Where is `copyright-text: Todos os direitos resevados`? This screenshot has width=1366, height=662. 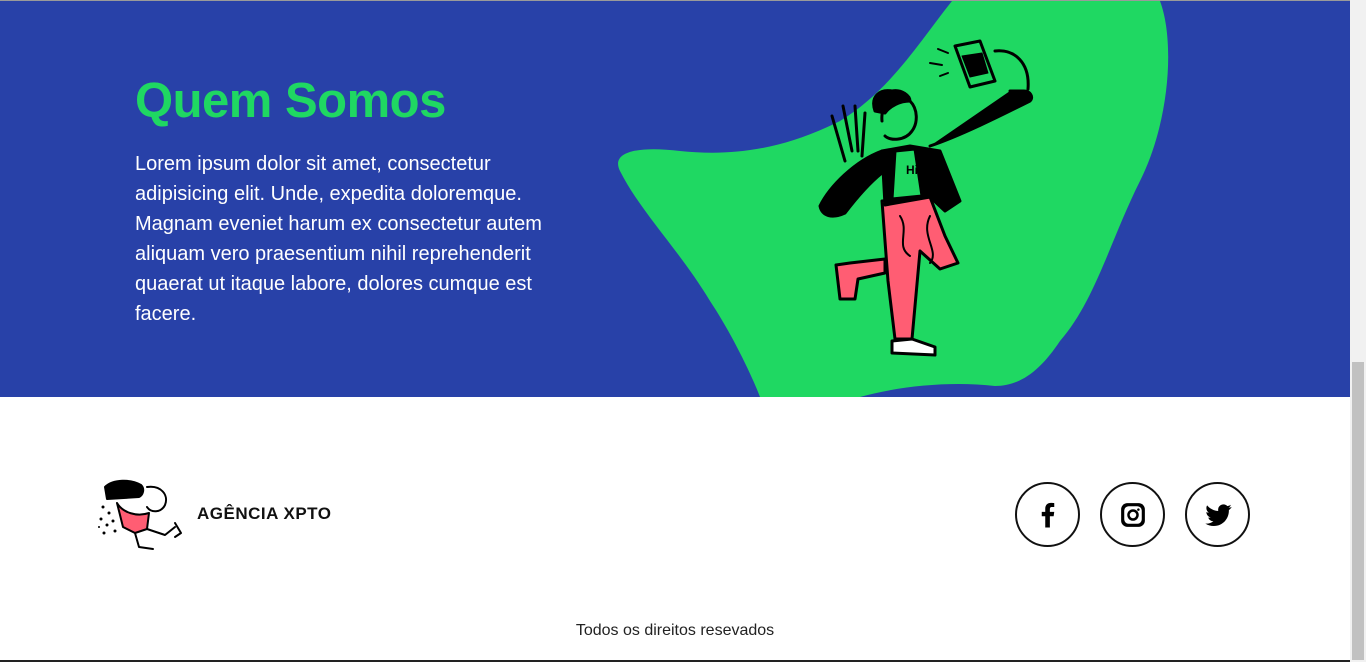 copyright-text: Todos os direitos resevados is located at coordinates (675, 630).